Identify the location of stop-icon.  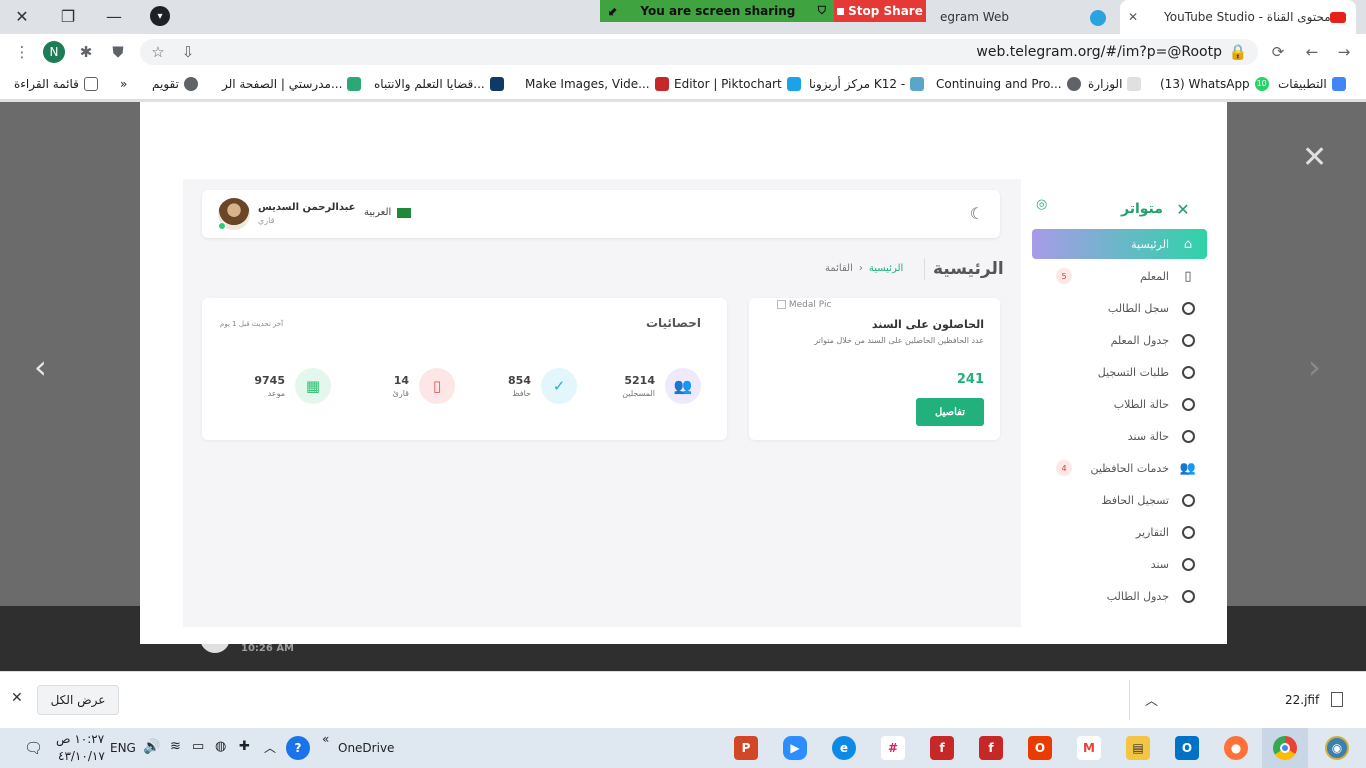
(841, 11).